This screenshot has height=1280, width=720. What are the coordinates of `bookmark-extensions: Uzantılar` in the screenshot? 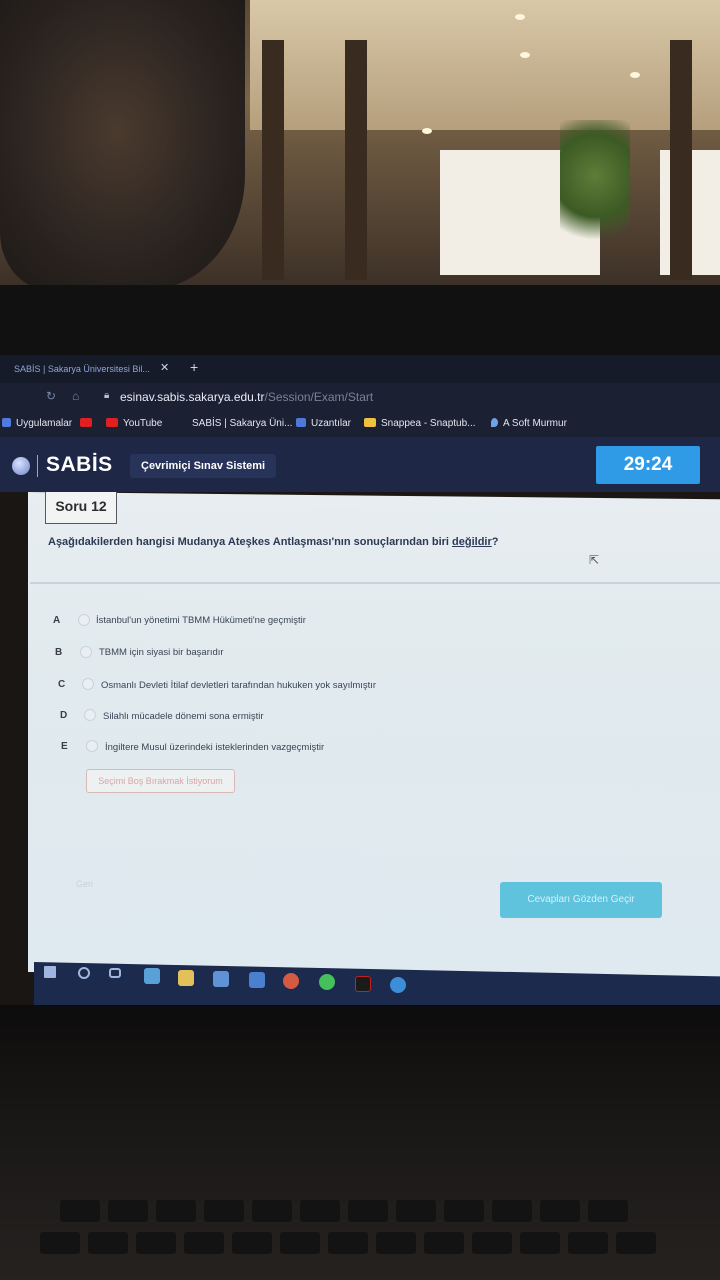 It's located at (323, 423).